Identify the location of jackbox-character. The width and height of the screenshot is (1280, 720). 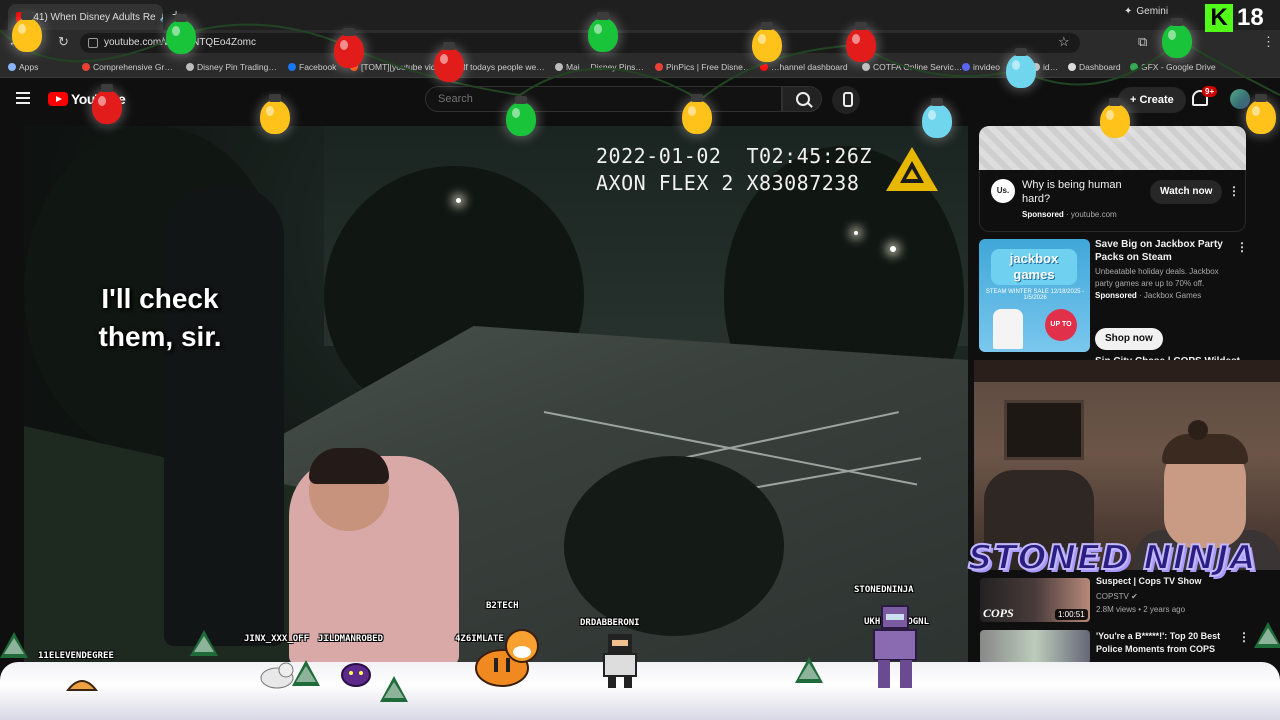
(1008, 329).